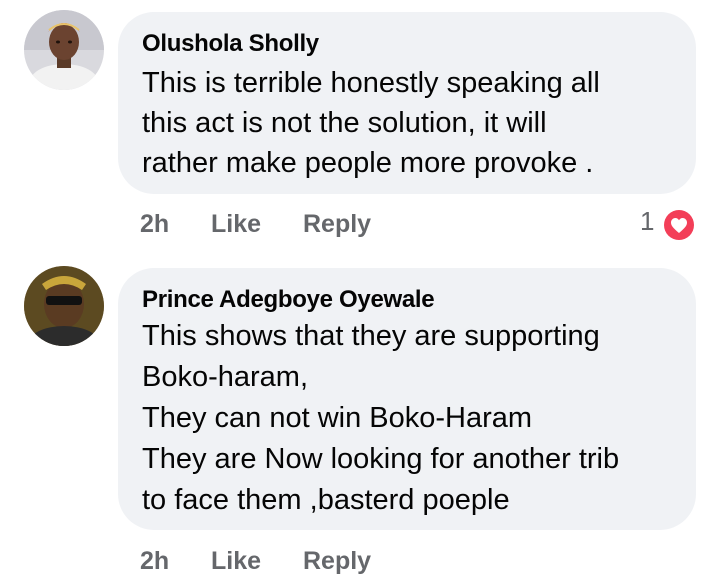 The width and height of the screenshot is (720, 579). Describe the element at coordinates (647, 221) in the screenshot. I see `reaction-count: 1` at that location.